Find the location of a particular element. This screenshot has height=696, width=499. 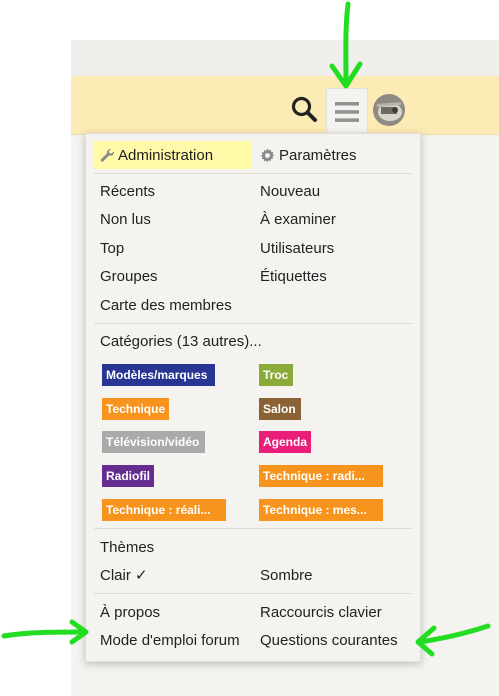

admin-label: Administration is located at coordinates (165, 156).